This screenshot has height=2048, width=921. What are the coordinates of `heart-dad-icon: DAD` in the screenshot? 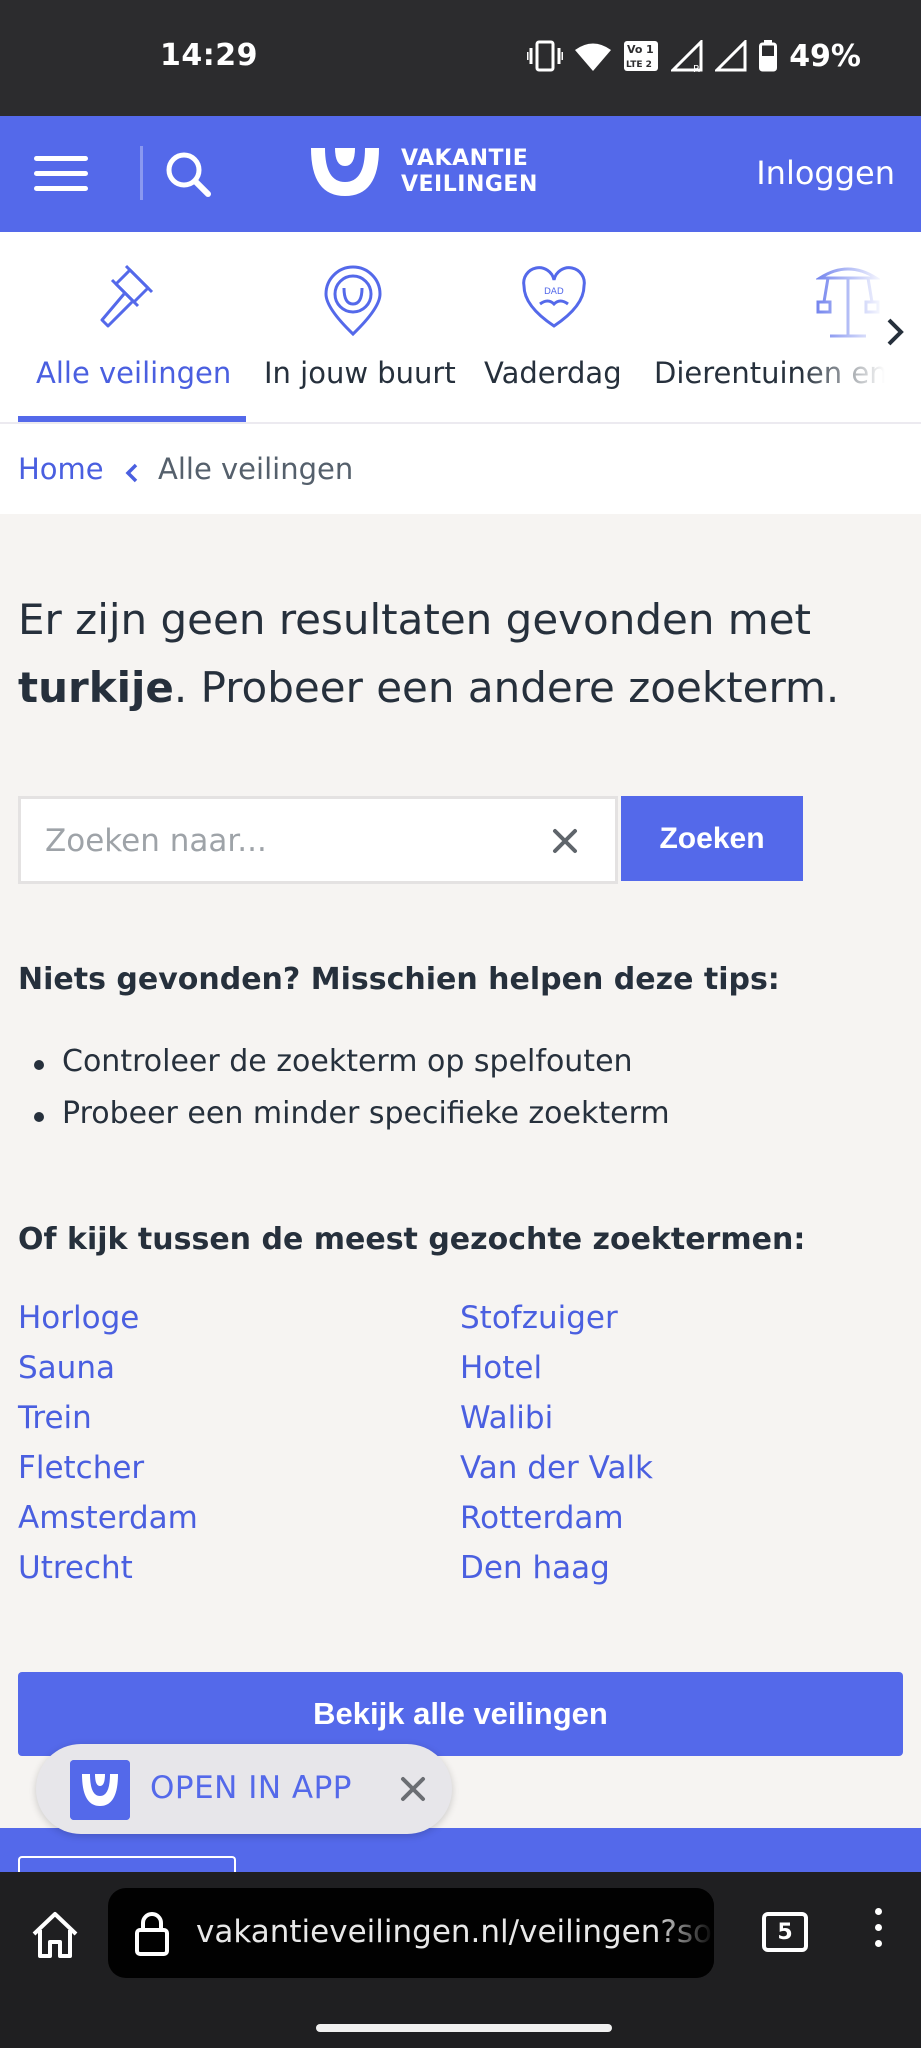 It's located at (554, 297).